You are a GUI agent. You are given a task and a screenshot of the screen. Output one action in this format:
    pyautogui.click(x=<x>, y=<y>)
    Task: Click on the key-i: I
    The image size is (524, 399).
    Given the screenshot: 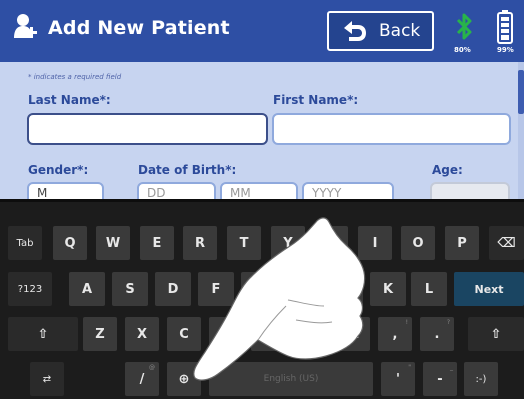 What is the action you would take?
    pyautogui.click(x=375, y=243)
    